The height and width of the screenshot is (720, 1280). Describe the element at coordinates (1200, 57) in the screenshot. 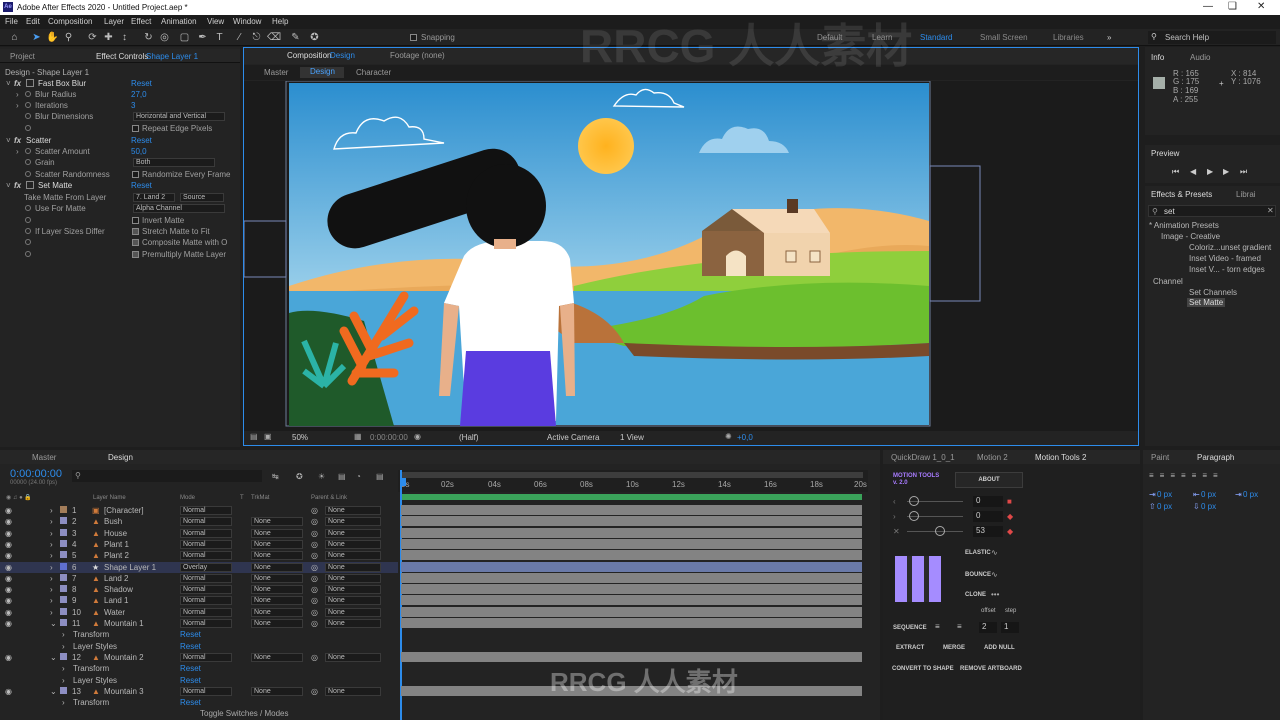

I see `tab-audio: Audio` at that location.